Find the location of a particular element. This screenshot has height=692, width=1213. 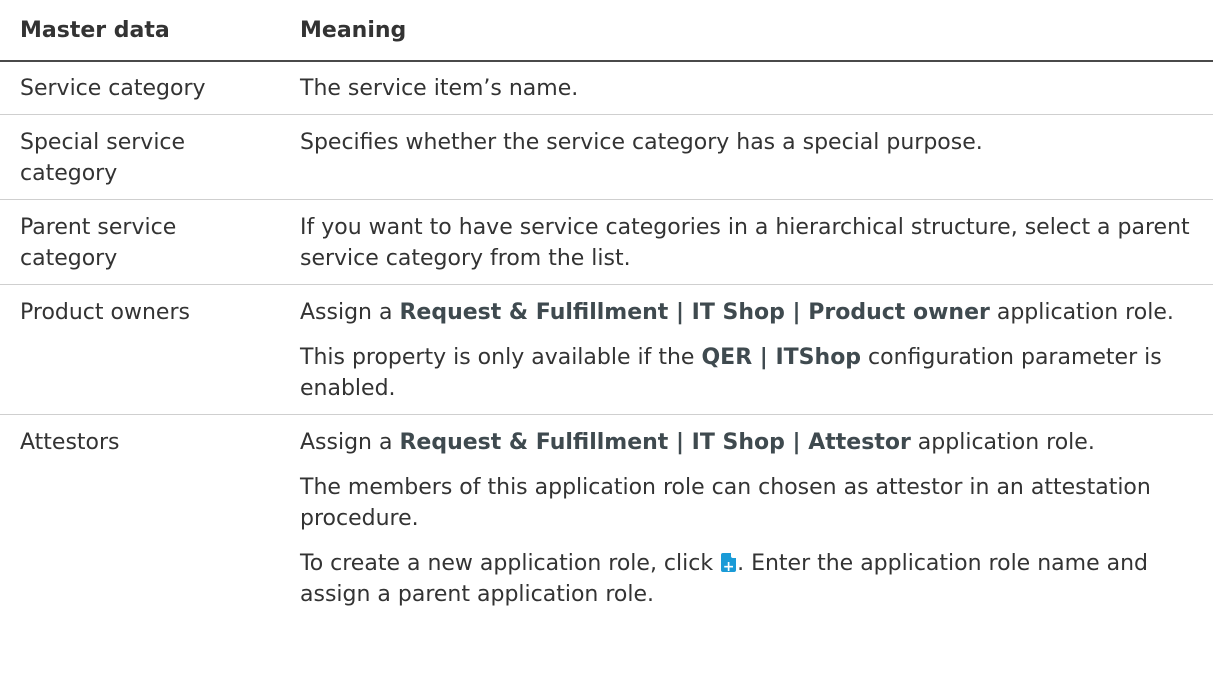

table-header-row: Master data Meaning is located at coordinates (606, 31).